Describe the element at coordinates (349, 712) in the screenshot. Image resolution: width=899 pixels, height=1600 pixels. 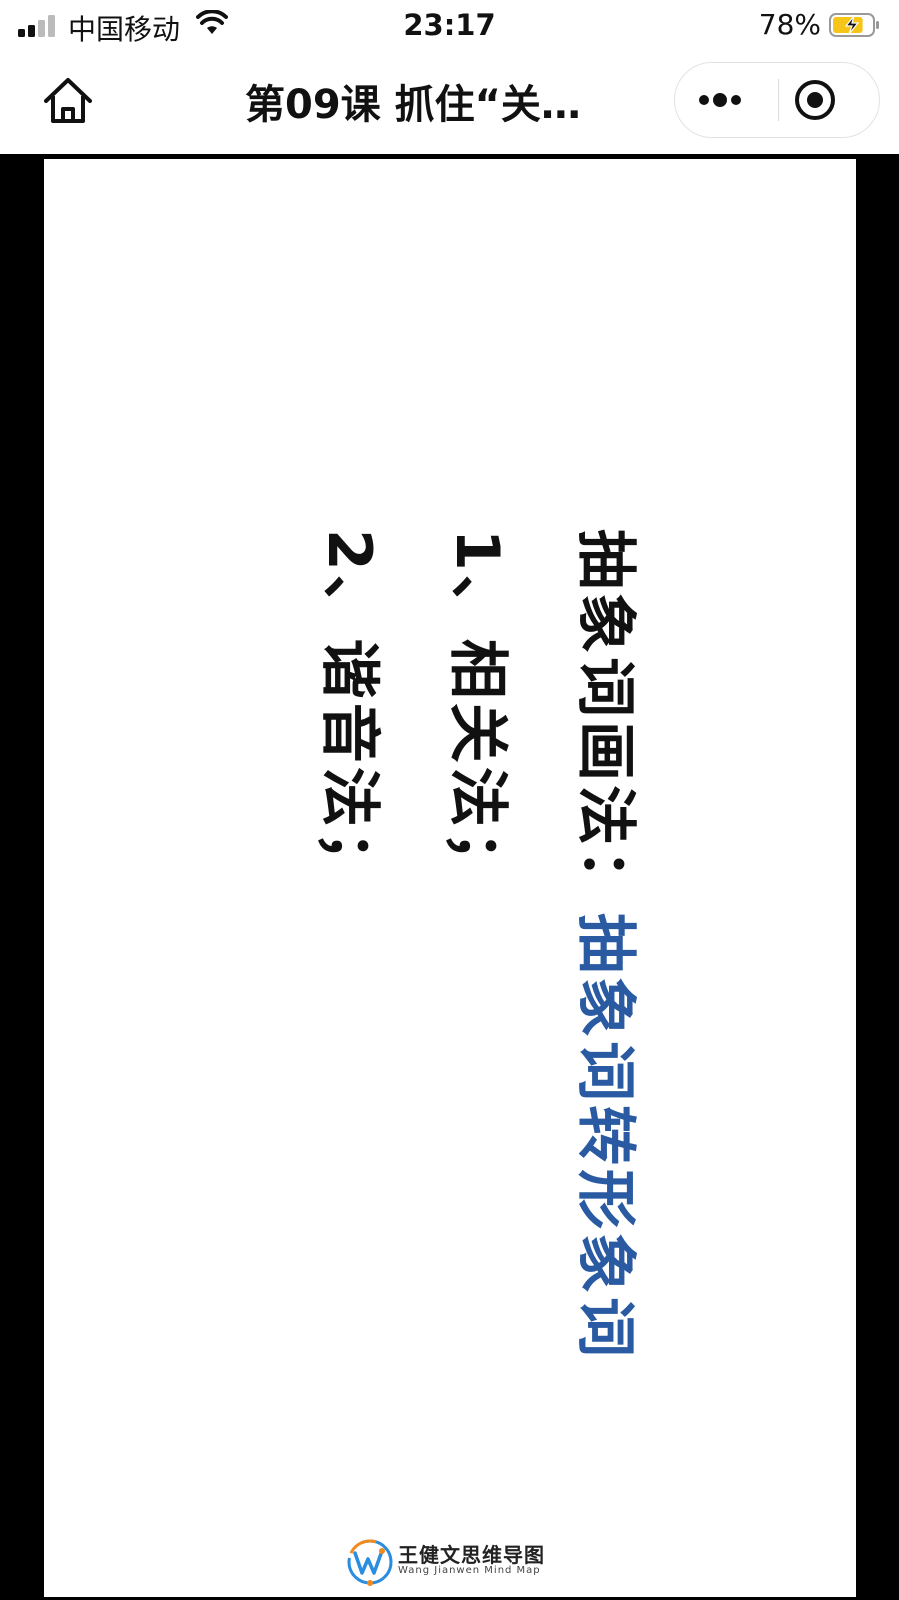
I see `list-item-2: 2、谐音法；` at that location.